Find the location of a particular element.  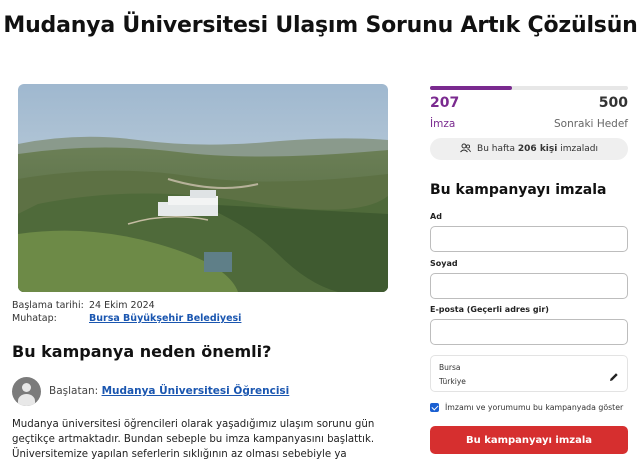

weekly-signers: Bu hafta 206 kişi imzaladı is located at coordinates (529, 149).